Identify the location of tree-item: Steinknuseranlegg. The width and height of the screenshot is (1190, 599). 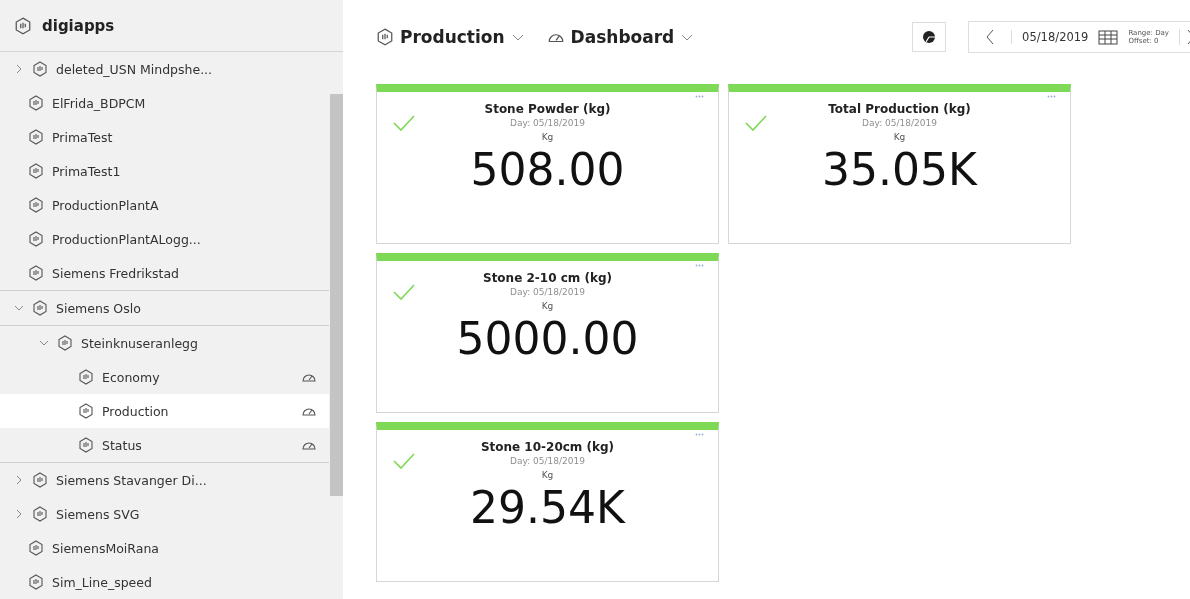
(164, 342).